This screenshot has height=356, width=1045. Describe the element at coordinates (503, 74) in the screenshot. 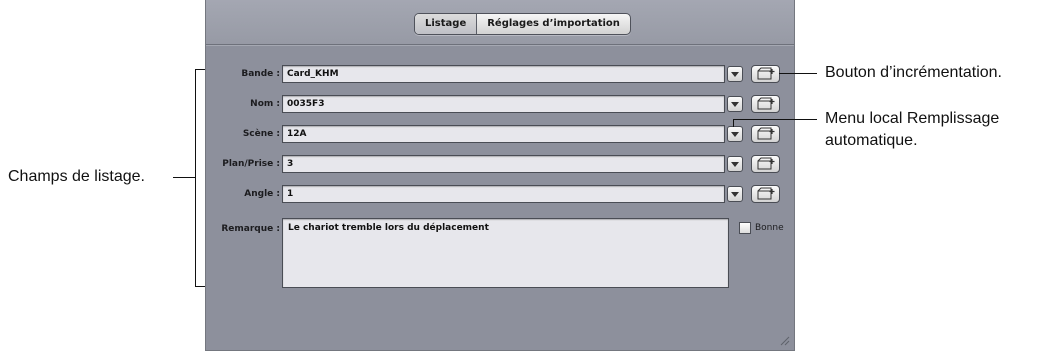

I see `reel-field: Card_KHM` at that location.